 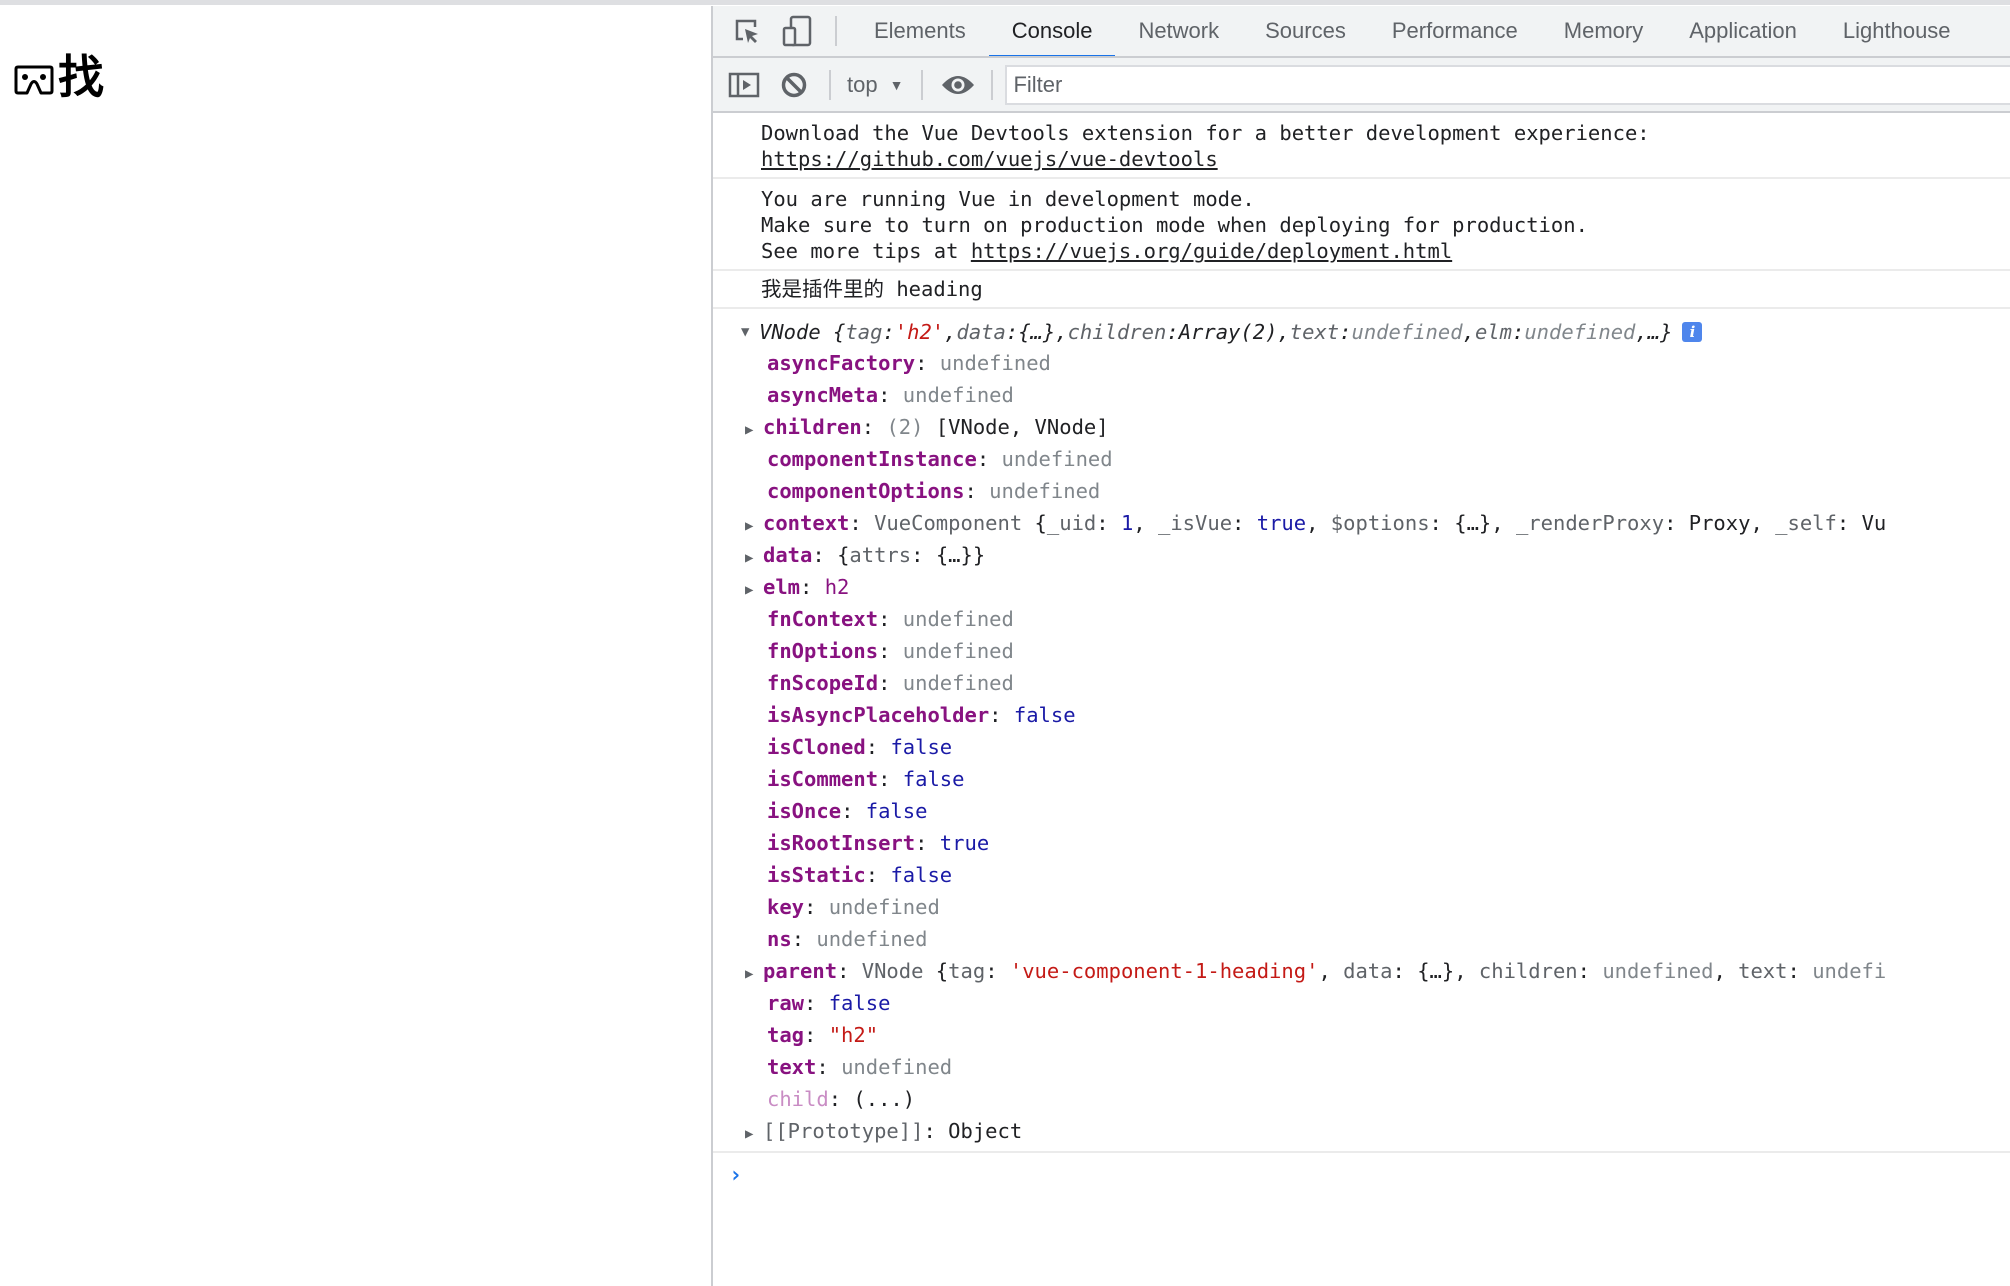 I want to click on prop-raw: raw: false, so click(x=829, y=1003).